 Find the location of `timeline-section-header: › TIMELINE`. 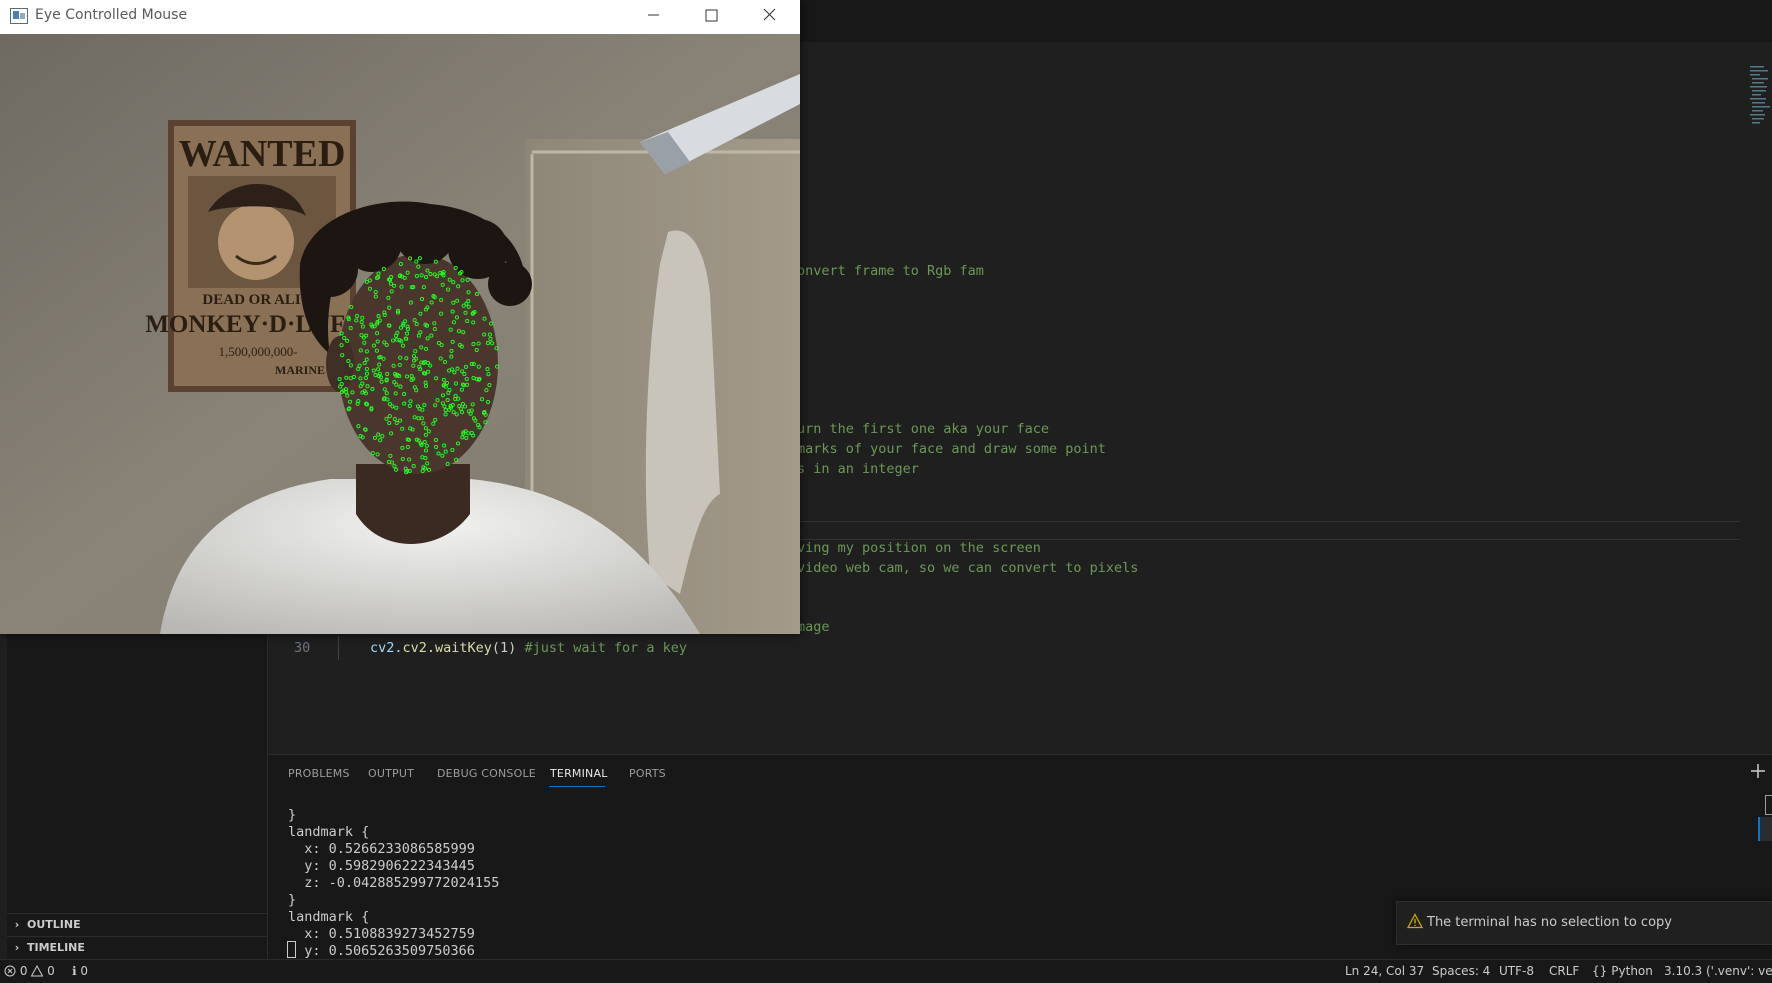

timeline-section-header: › TIMELINE is located at coordinates (137, 947).